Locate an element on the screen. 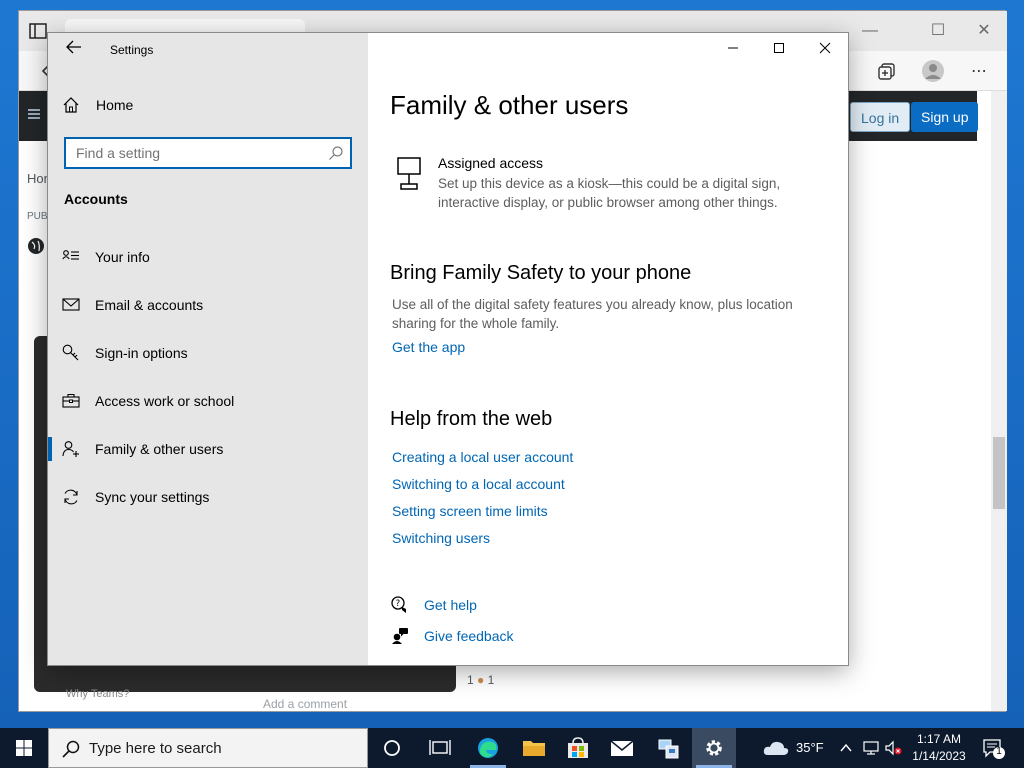 The image size is (1024, 768). cortana-circle-icon is located at coordinates (392, 748).